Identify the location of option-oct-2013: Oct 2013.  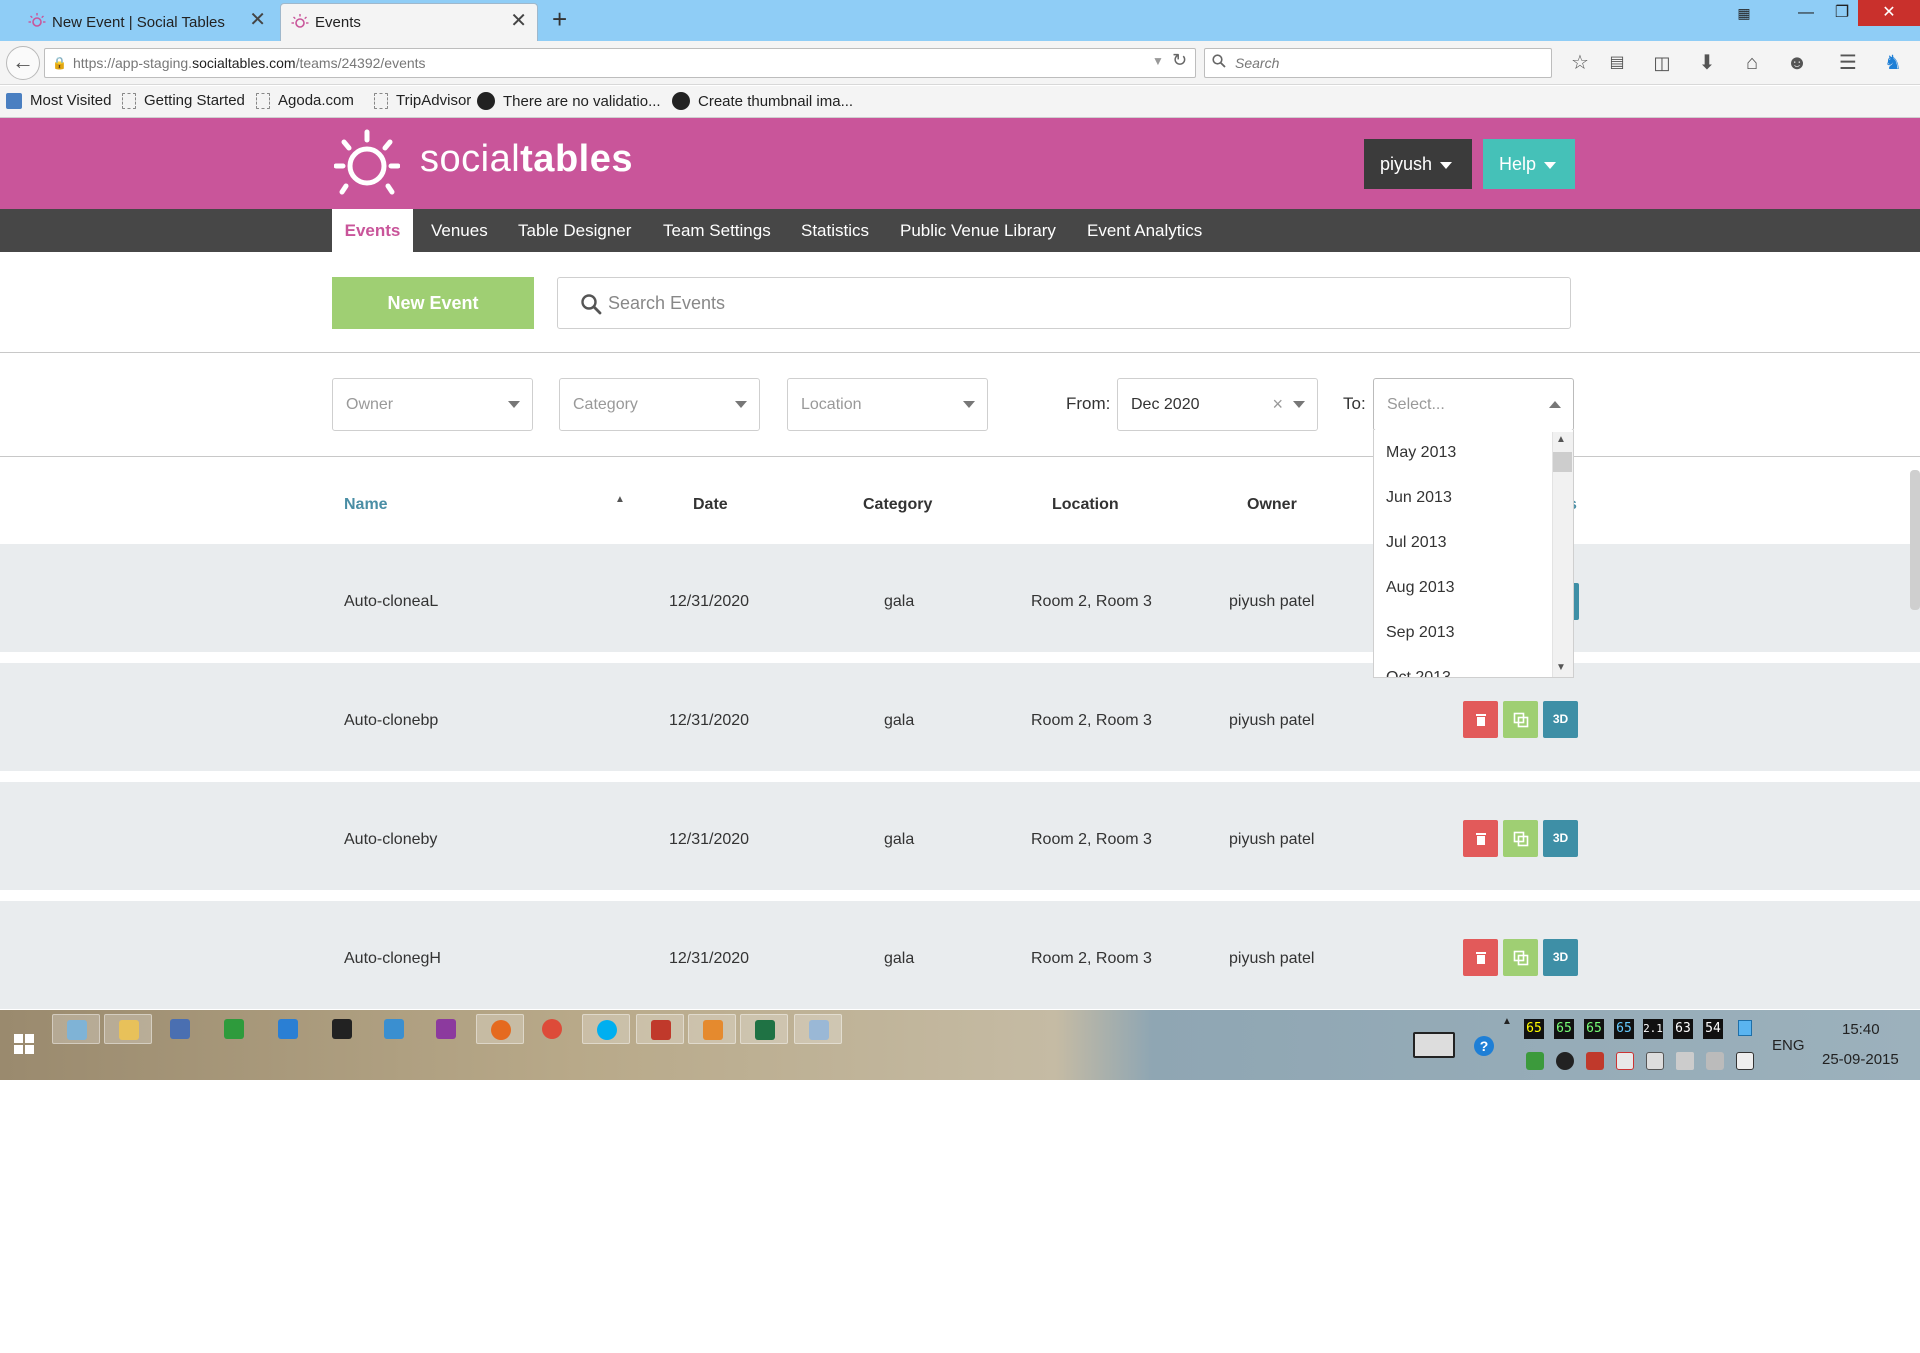
(1418, 673).